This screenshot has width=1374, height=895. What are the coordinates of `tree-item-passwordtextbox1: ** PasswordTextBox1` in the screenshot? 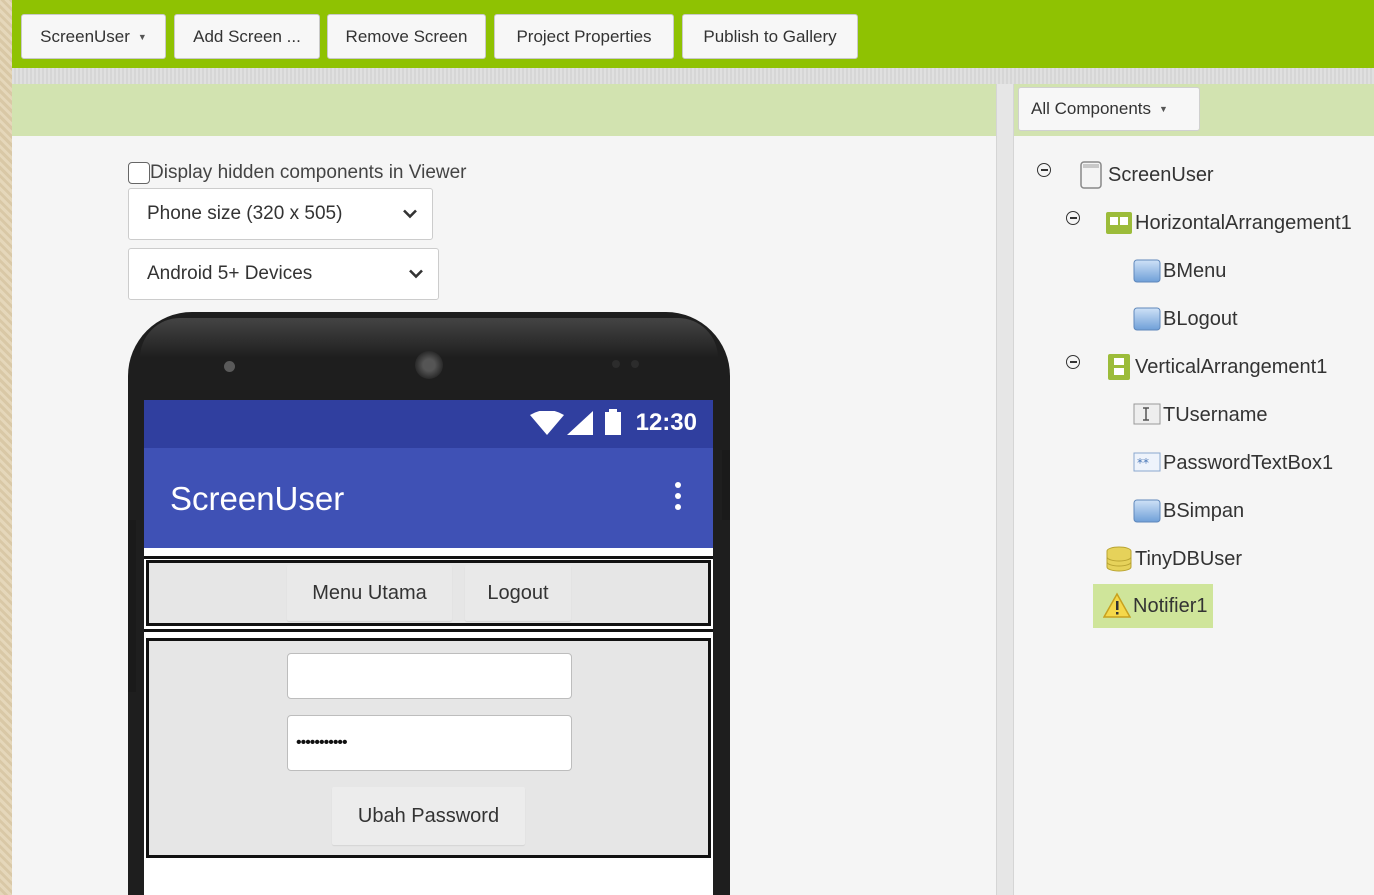 It's located at (1233, 463).